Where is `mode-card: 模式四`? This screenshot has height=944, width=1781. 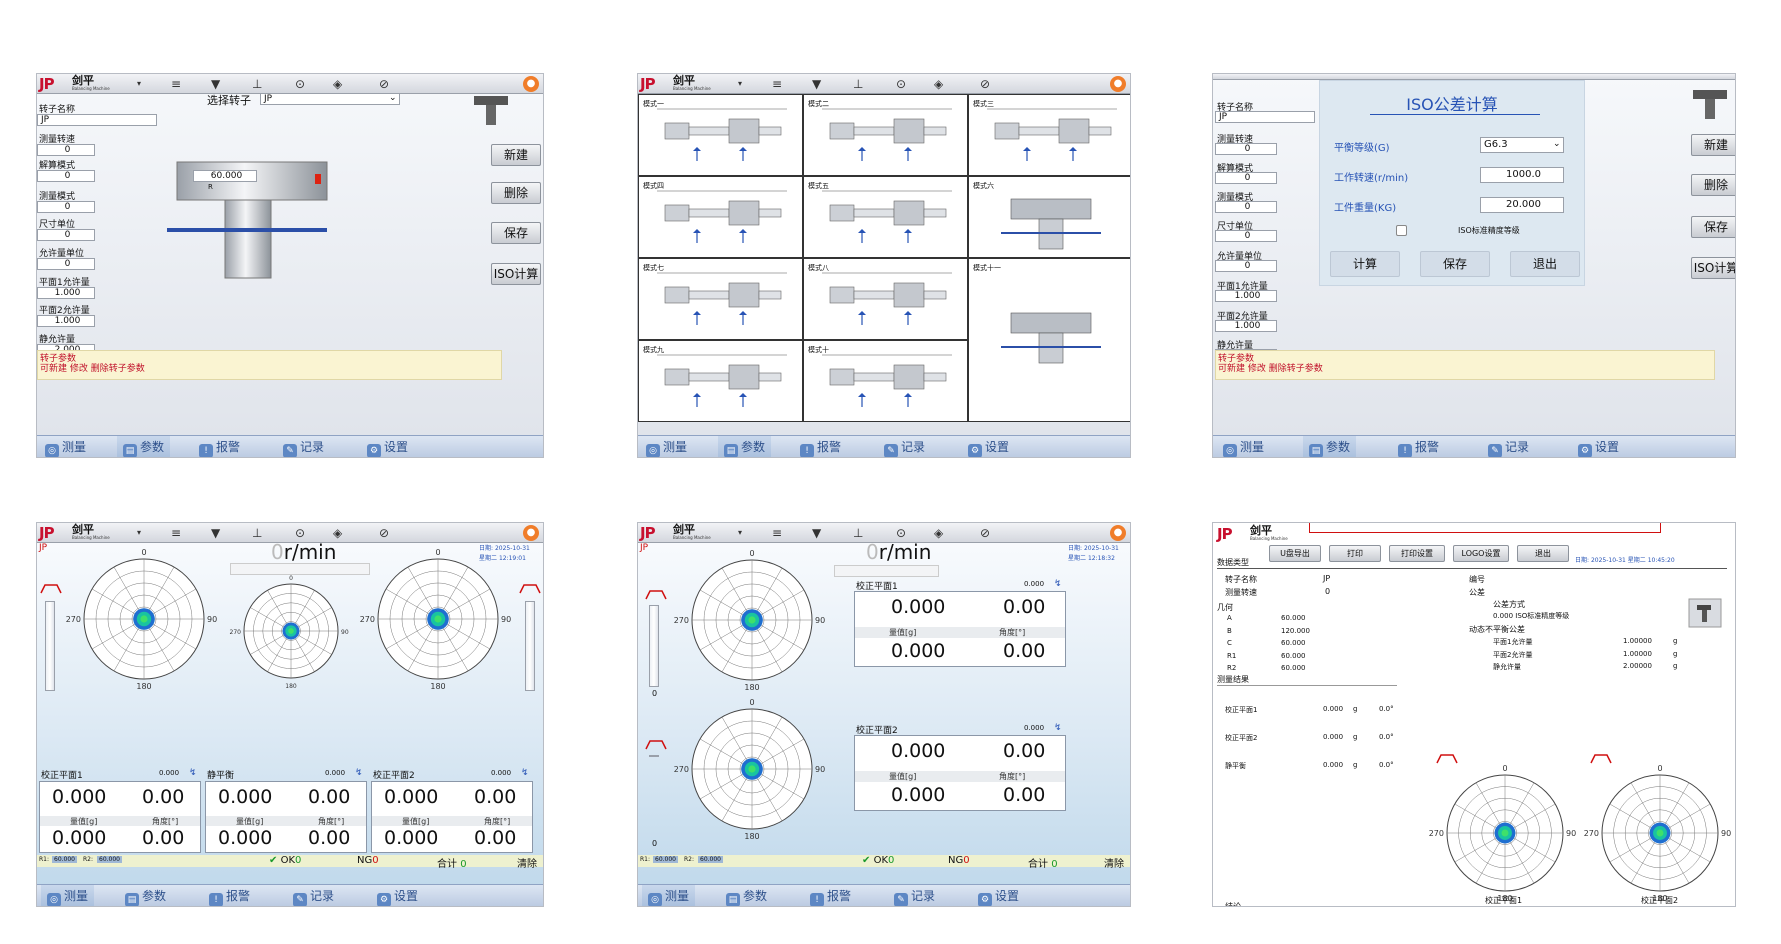 mode-card: 模式四 is located at coordinates (720, 217).